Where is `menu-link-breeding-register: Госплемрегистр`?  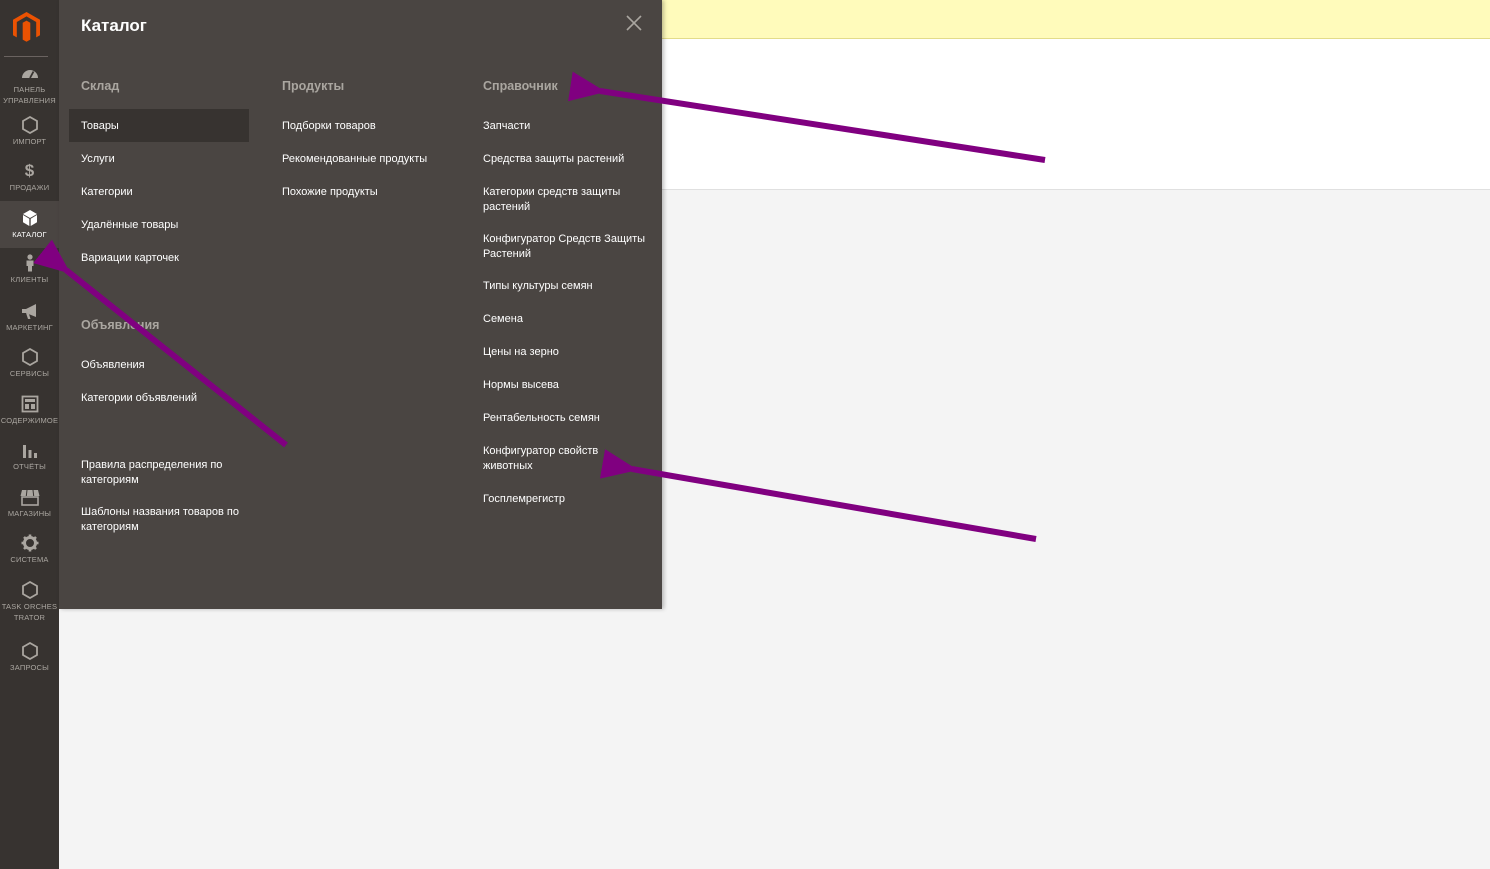 menu-link-breeding-register: Госплемрегистр is located at coordinates (565, 499).